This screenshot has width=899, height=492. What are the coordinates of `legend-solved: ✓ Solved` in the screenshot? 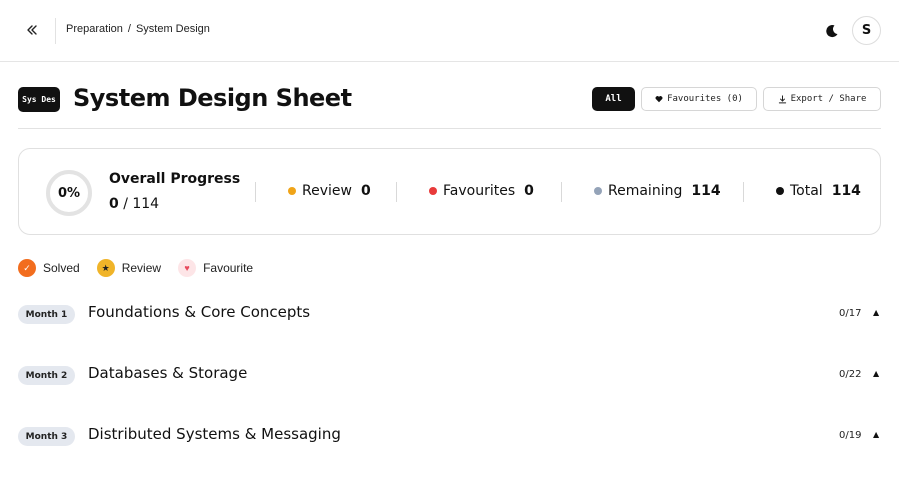 It's located at (49, 268).